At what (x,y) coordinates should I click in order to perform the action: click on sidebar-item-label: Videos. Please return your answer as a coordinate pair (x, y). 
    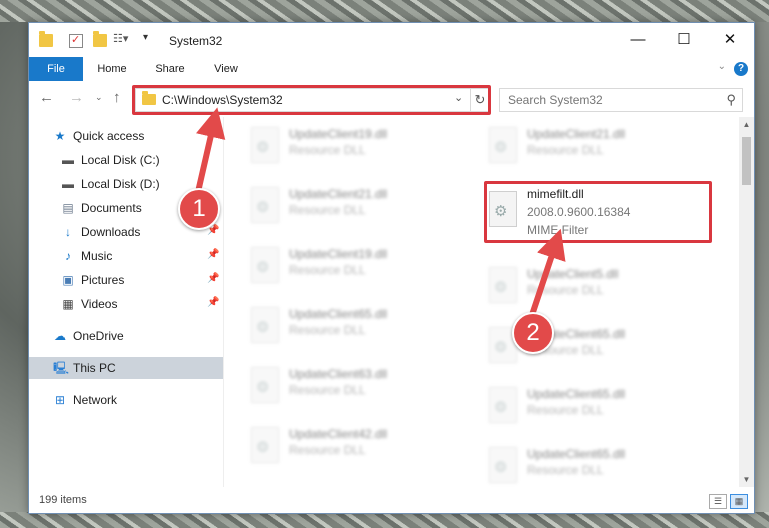
    Looking at the image, I should click on (99, 304).